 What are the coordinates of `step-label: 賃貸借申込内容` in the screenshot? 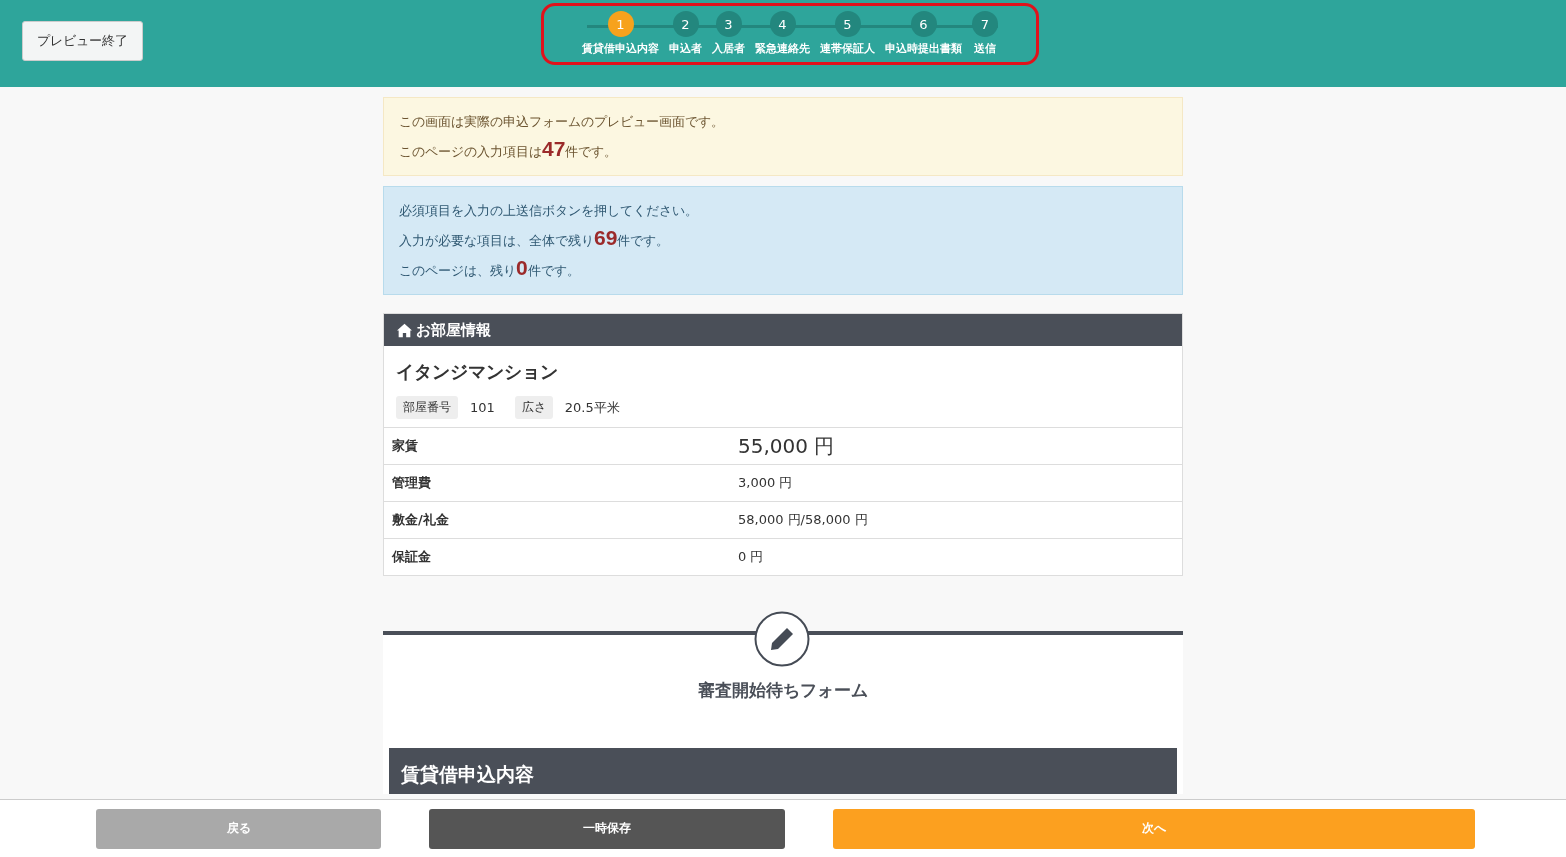 It's located at (620, 49).